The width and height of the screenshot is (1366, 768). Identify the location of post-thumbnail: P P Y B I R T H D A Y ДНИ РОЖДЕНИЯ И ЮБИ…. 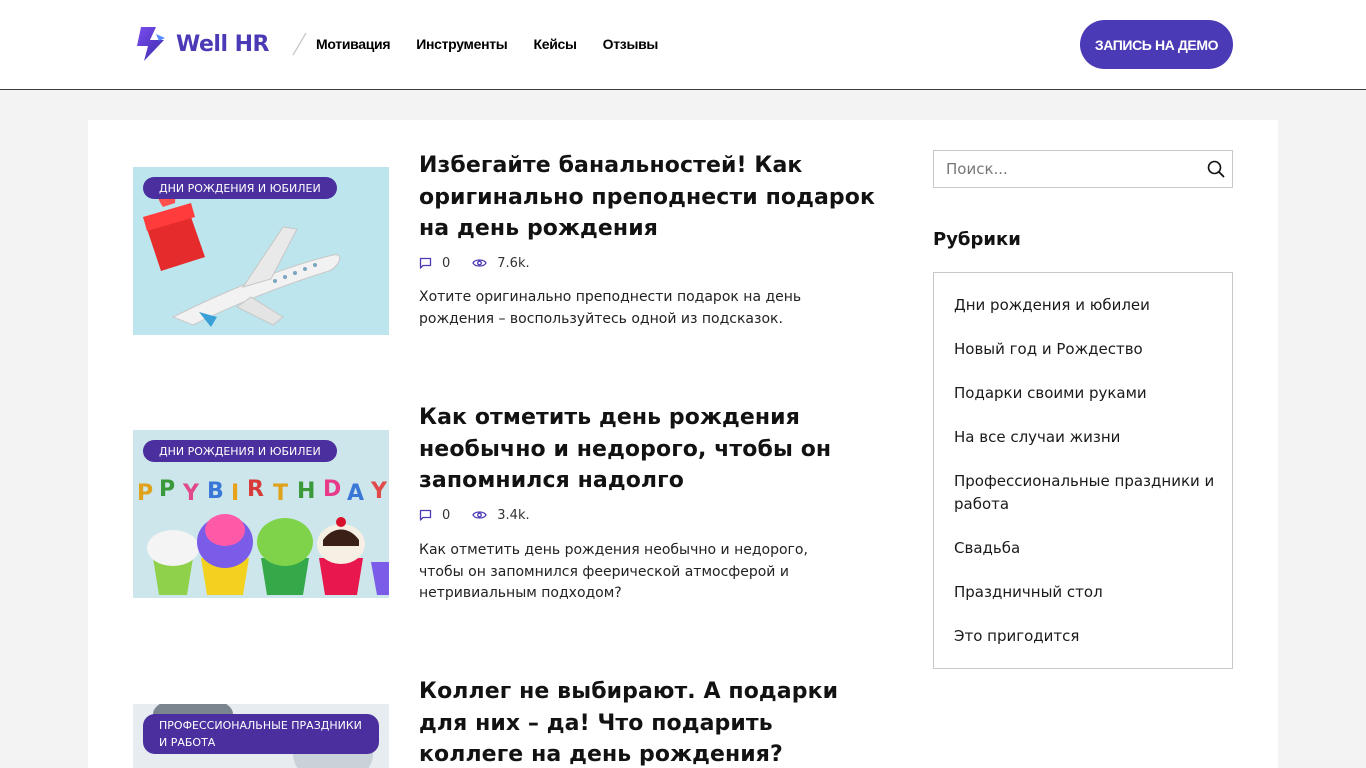
(261, 514).